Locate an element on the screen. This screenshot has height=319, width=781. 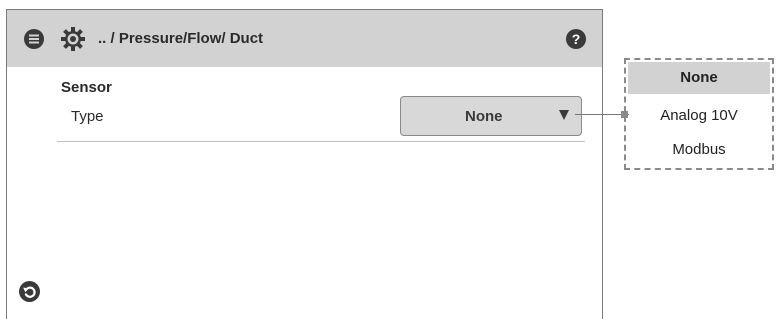
dropdown-options: None Analog 10V Modbus is located at coordinates (699, 114).